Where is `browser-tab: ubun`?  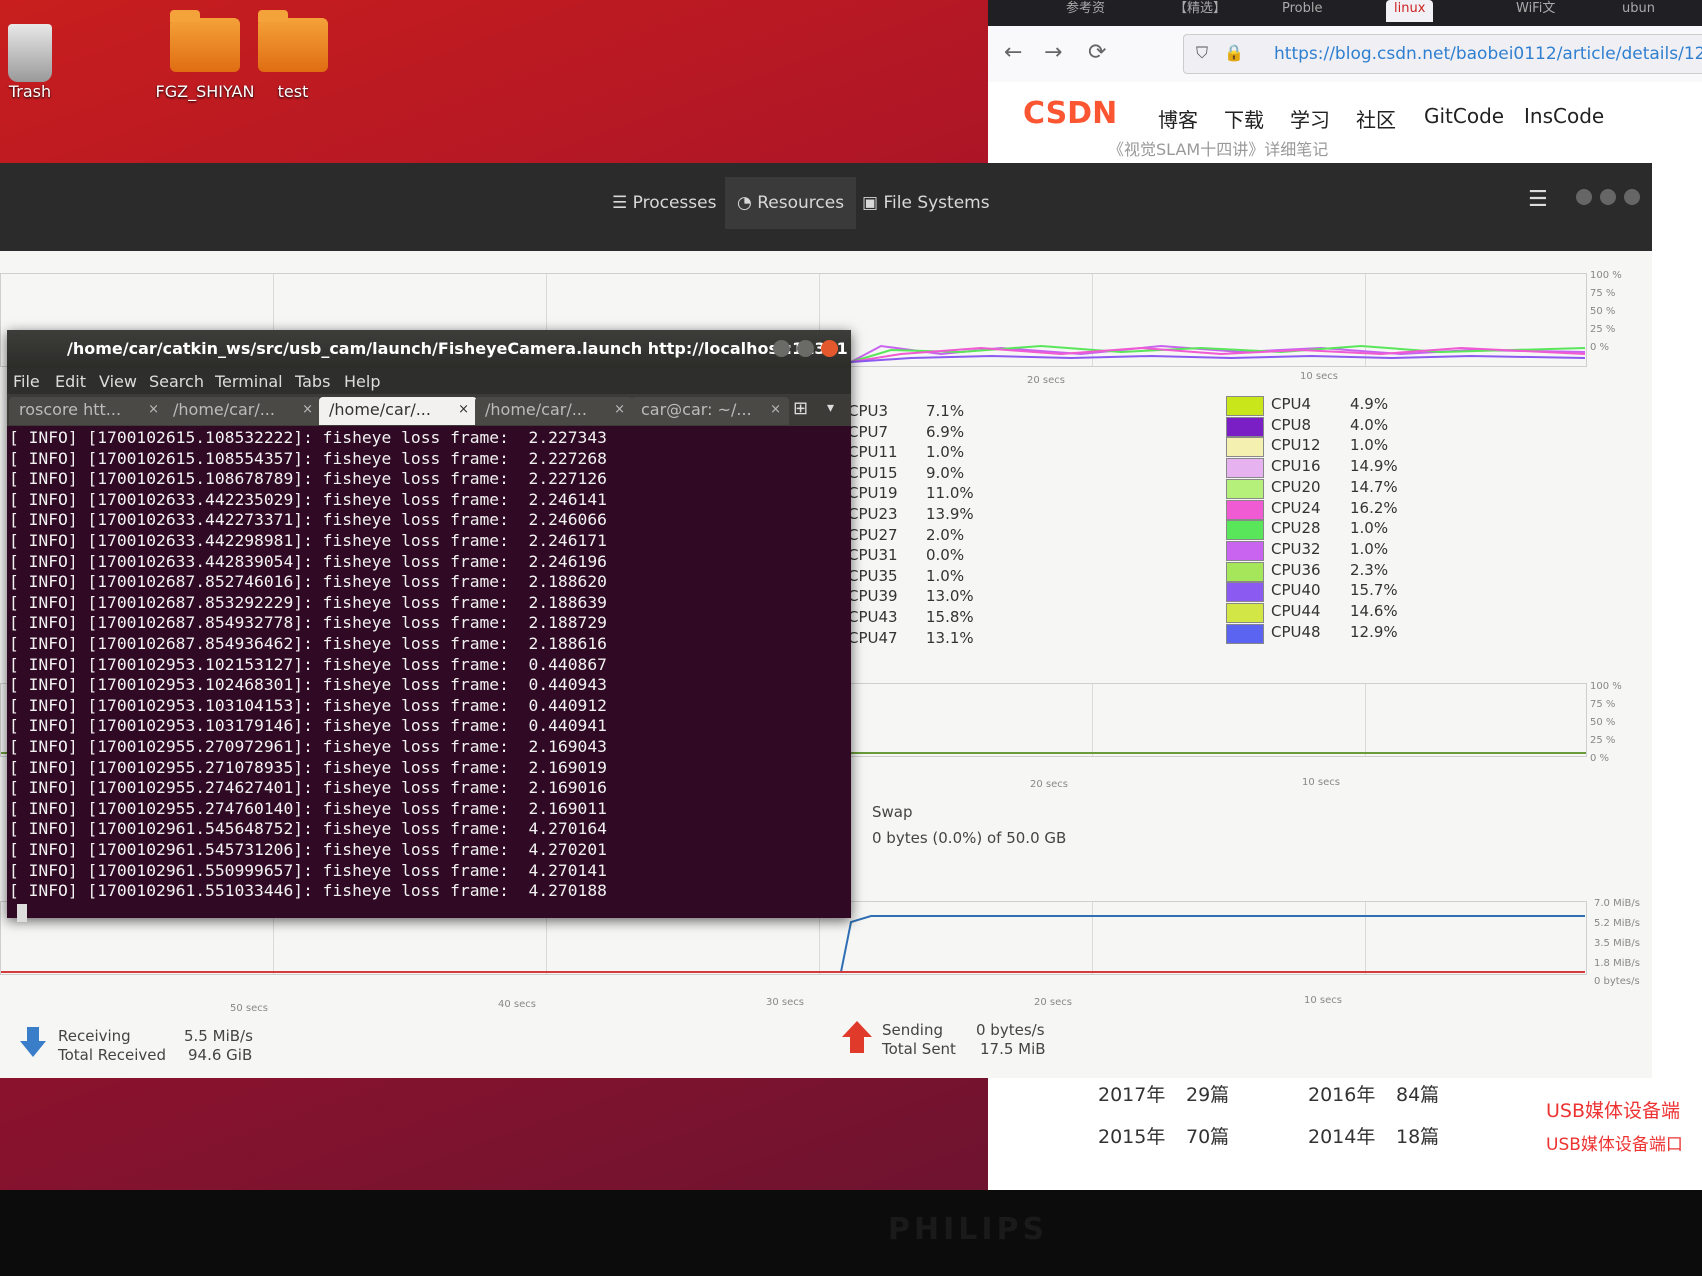
browser-tab: ubun is located at coordinates (1638, 11).